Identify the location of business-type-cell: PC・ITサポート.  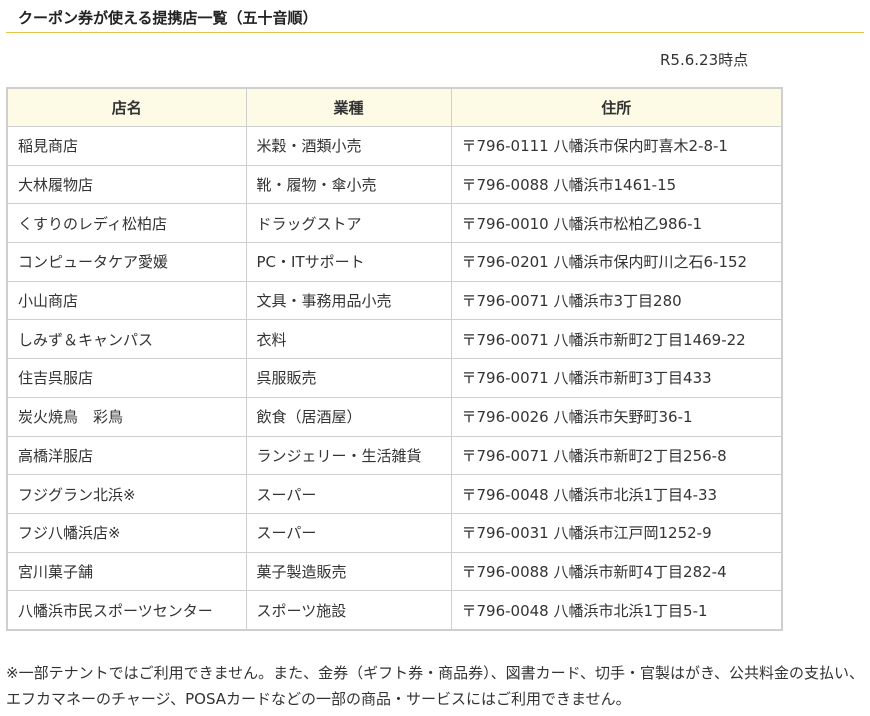
(348, 262).